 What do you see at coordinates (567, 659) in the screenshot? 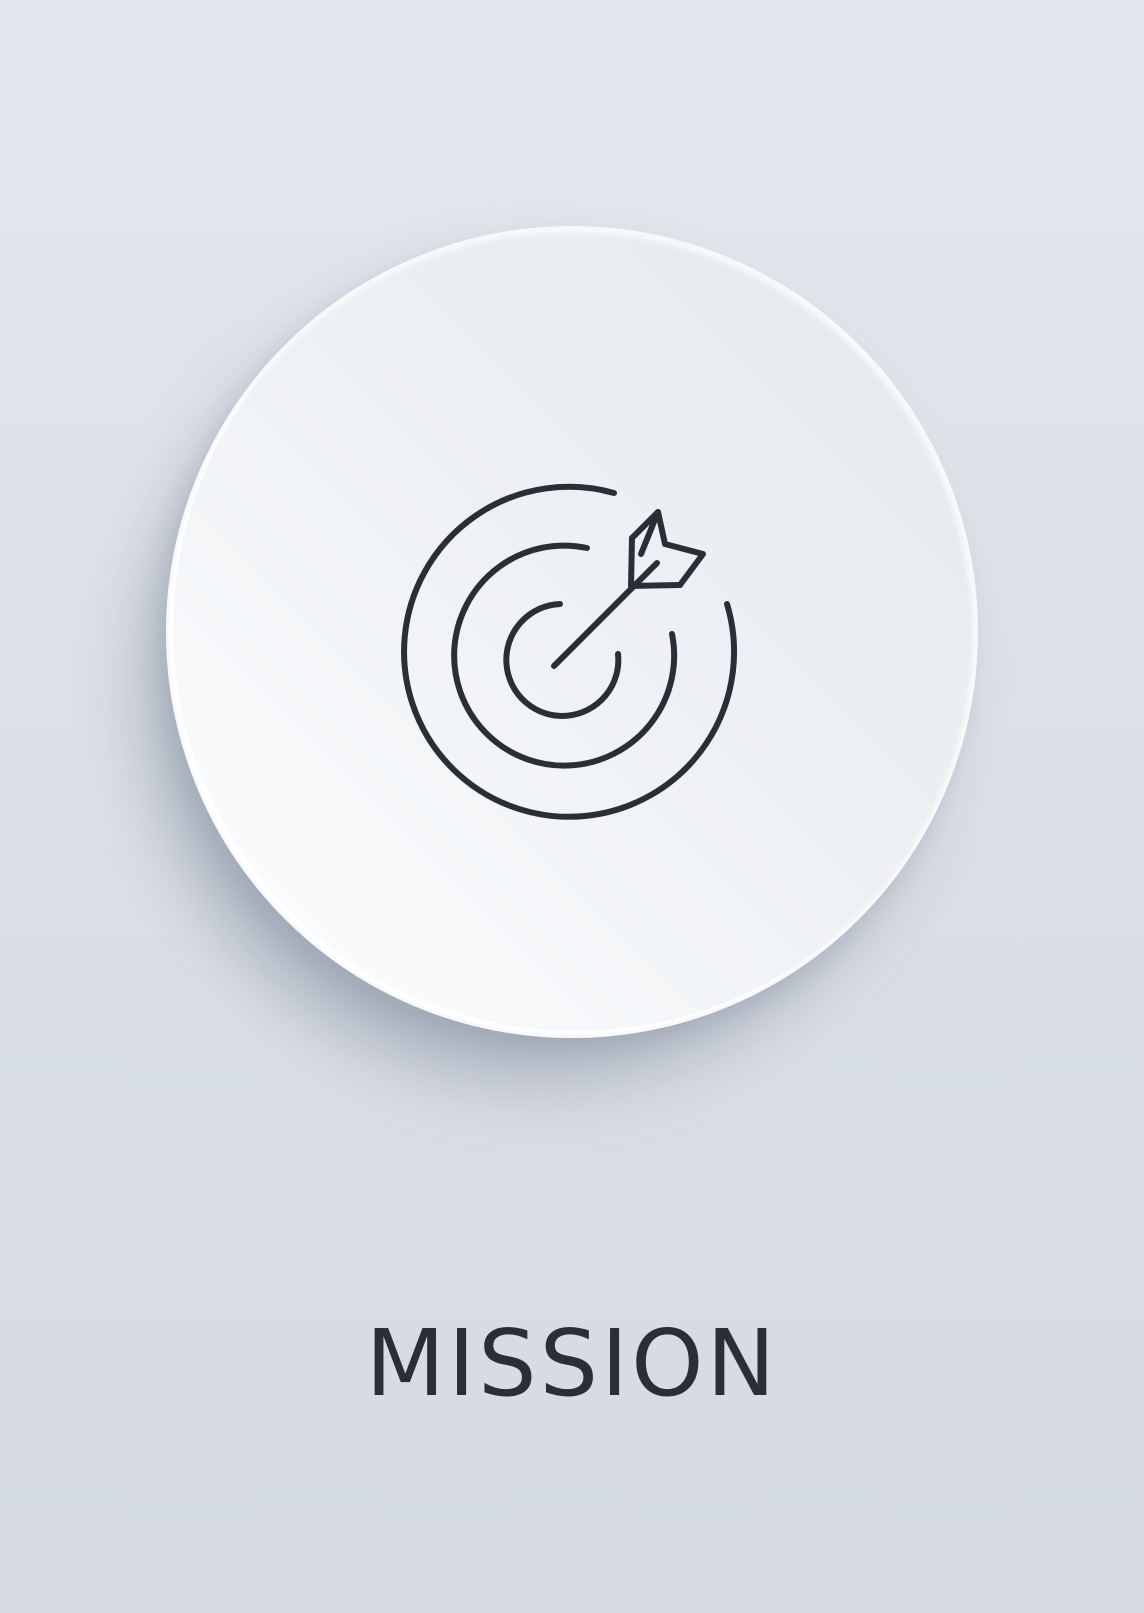
I see `target-arrow-icon` at bounding box center [567, 659].